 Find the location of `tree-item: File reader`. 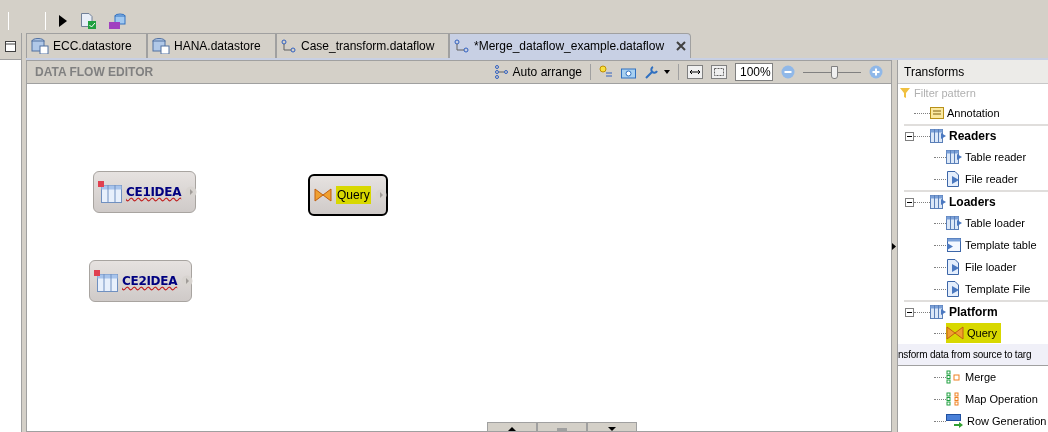

tree-item: File reader is located at coordinates (984, 179).